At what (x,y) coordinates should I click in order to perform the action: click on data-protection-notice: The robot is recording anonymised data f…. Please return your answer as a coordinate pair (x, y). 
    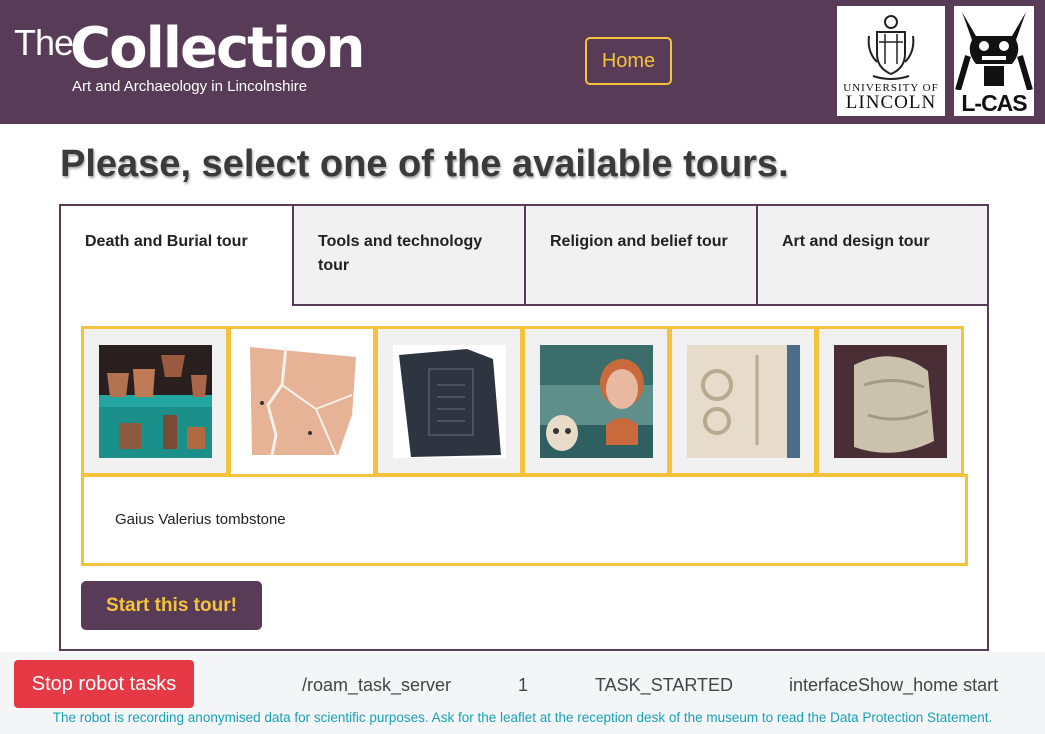
    Looking at the image, I should click on (522, 717).